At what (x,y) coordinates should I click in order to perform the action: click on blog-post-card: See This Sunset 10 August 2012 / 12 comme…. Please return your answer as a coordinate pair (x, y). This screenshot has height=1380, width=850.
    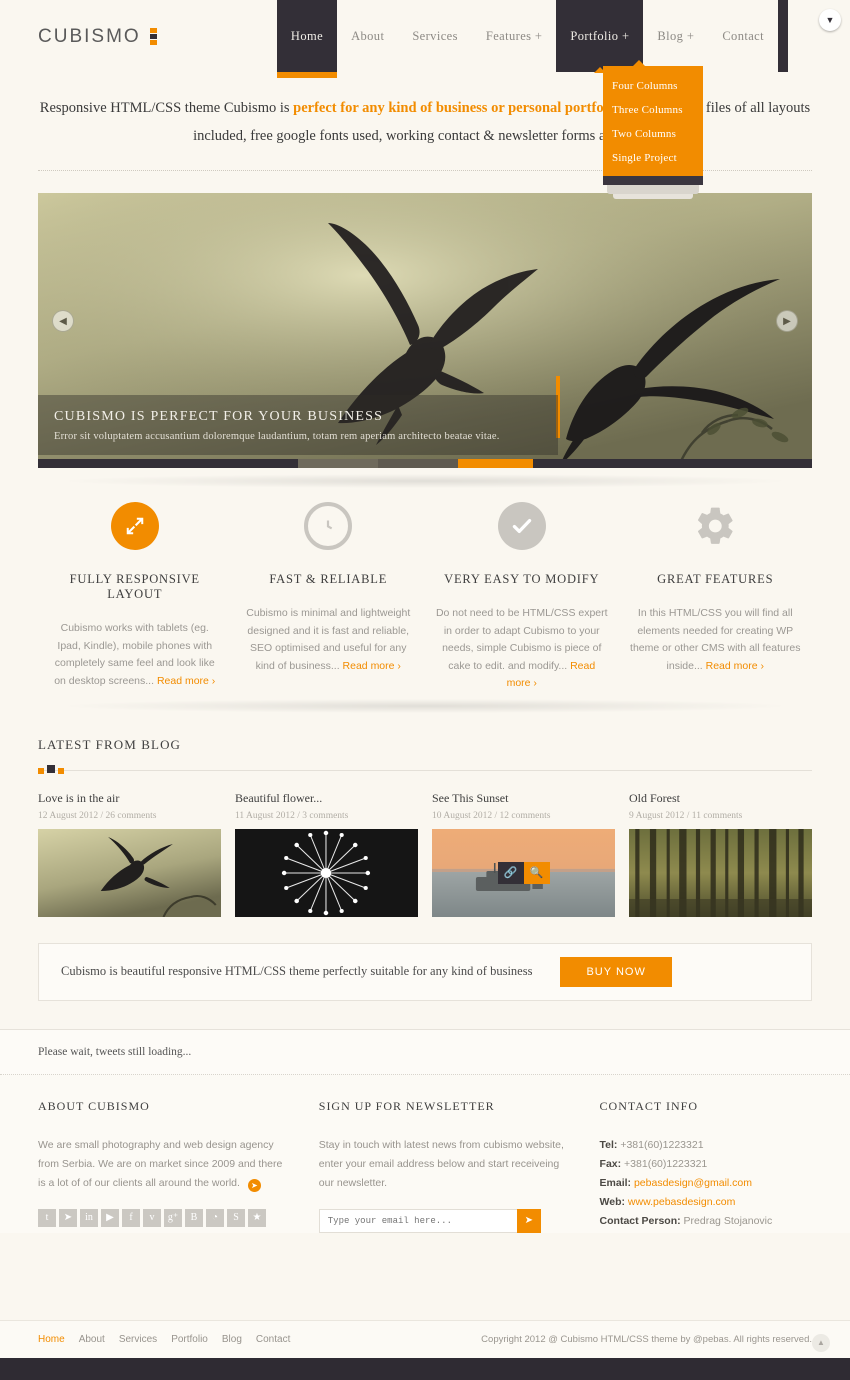
    Looking at the image, I should click on (523, 854).